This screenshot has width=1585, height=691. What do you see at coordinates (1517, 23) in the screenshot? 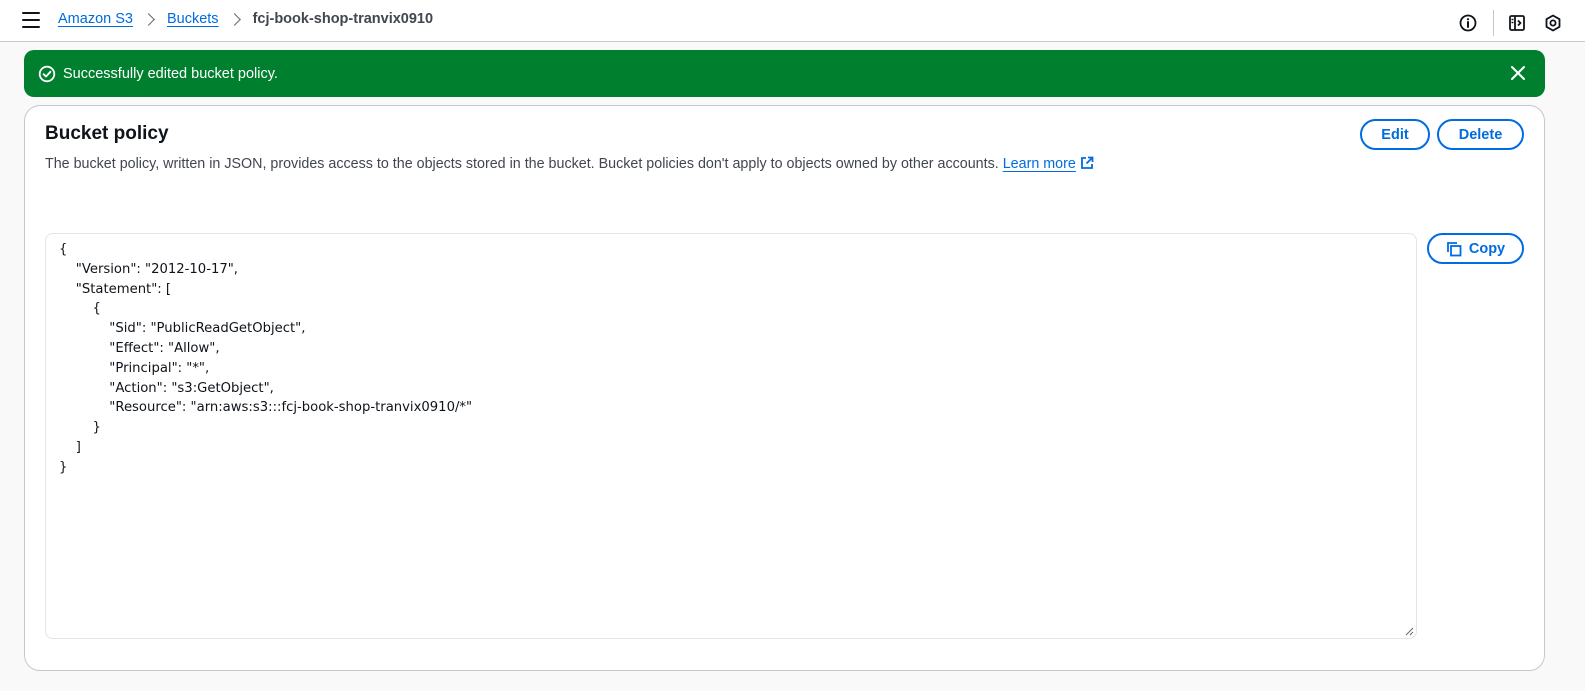
I see `notifications-panel-icon` at bounding box center [1517, 23].